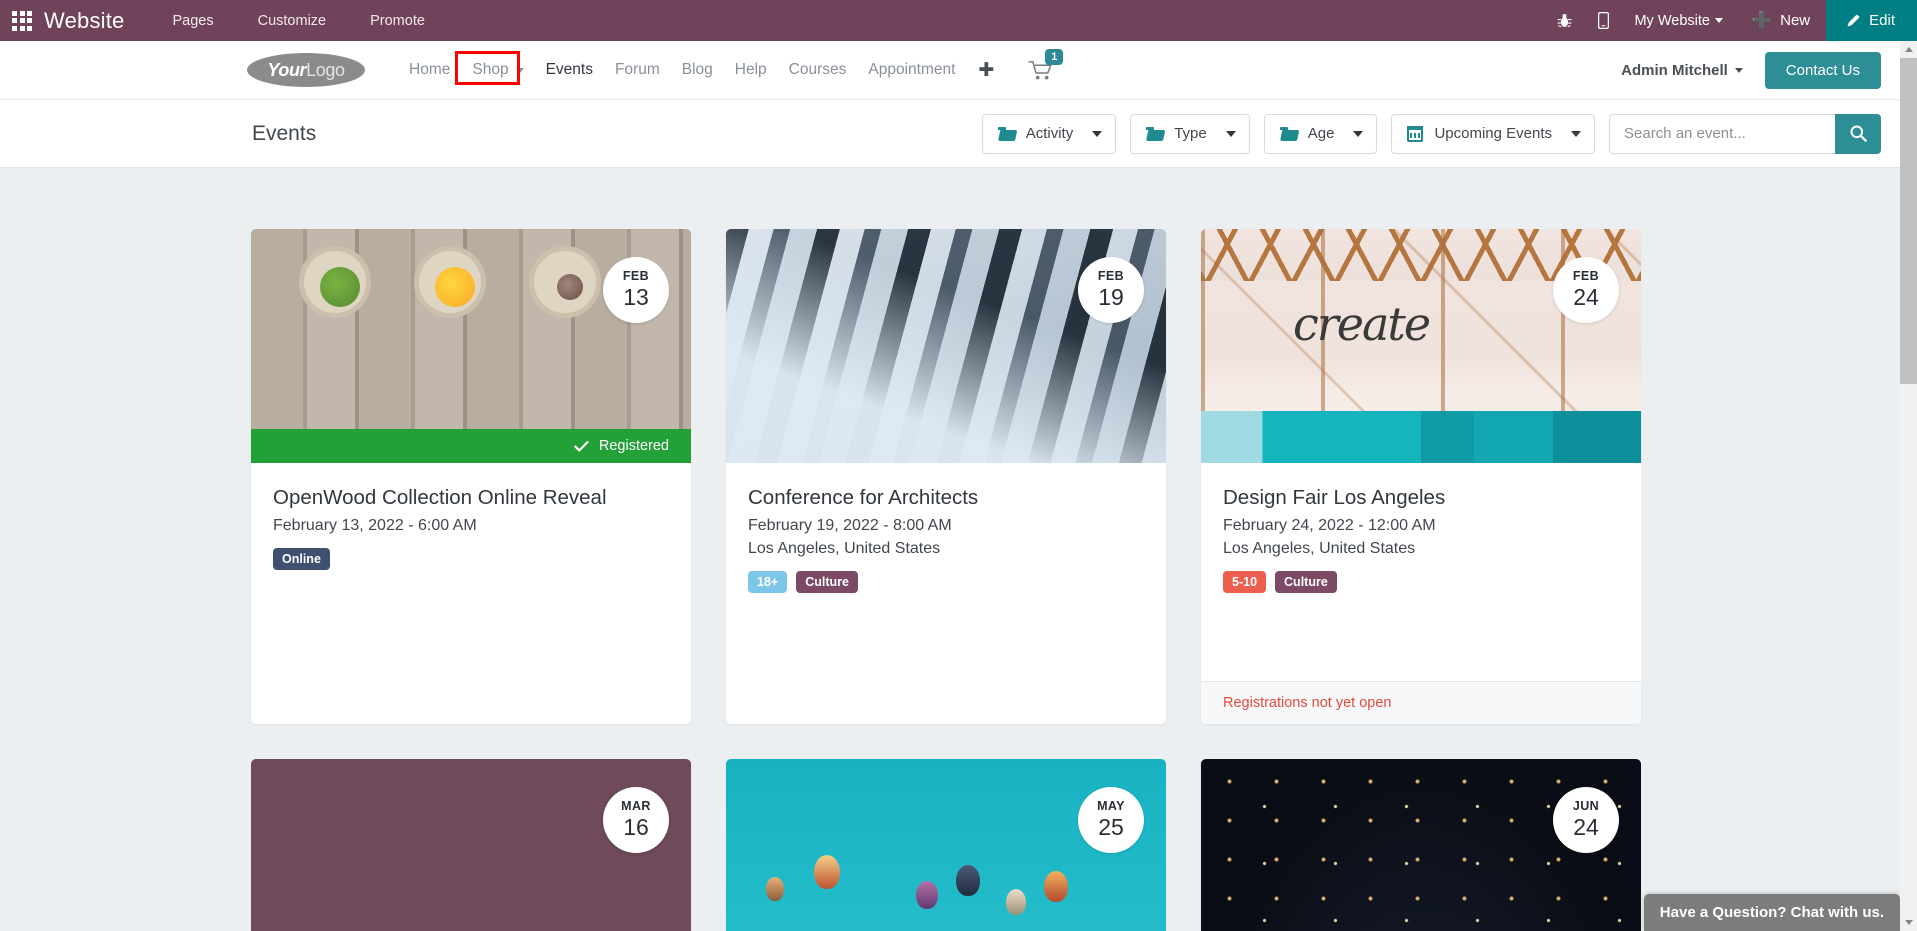  I want to click on event-day: 24, so click(1586, 296).